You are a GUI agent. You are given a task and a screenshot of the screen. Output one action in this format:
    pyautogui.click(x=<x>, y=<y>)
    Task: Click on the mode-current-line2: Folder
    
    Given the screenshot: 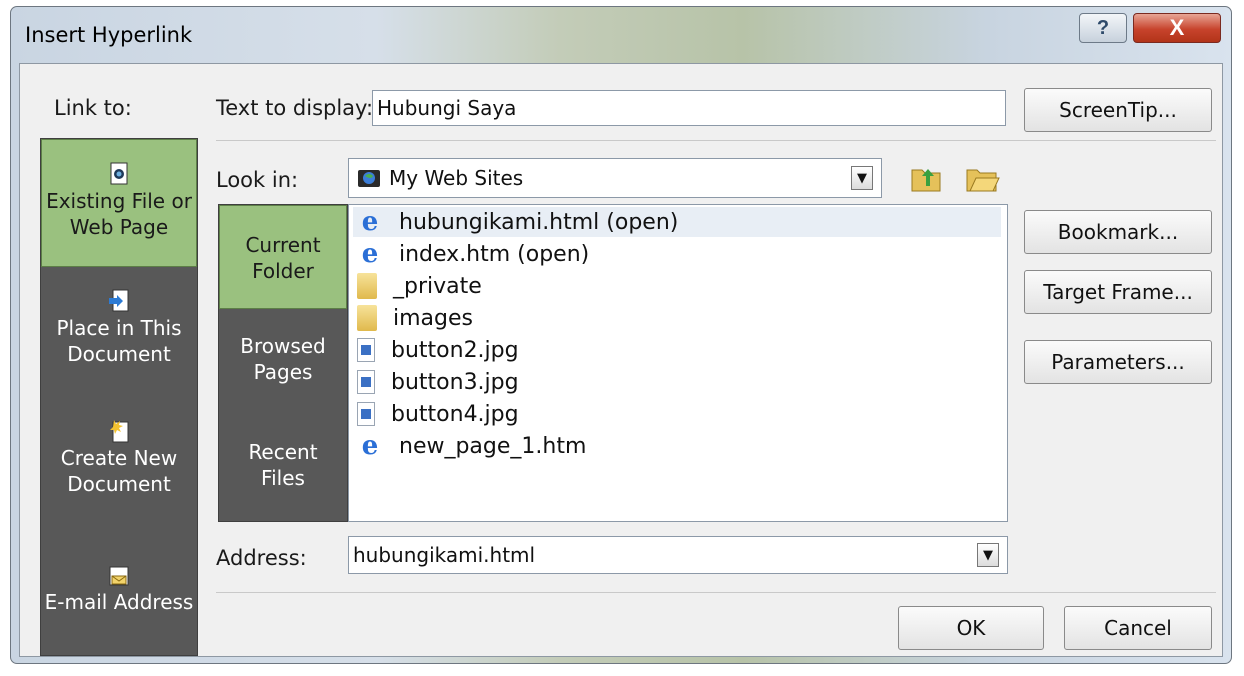 What is the action you would take?
    pyautogui.click(x=283, y=271)
    